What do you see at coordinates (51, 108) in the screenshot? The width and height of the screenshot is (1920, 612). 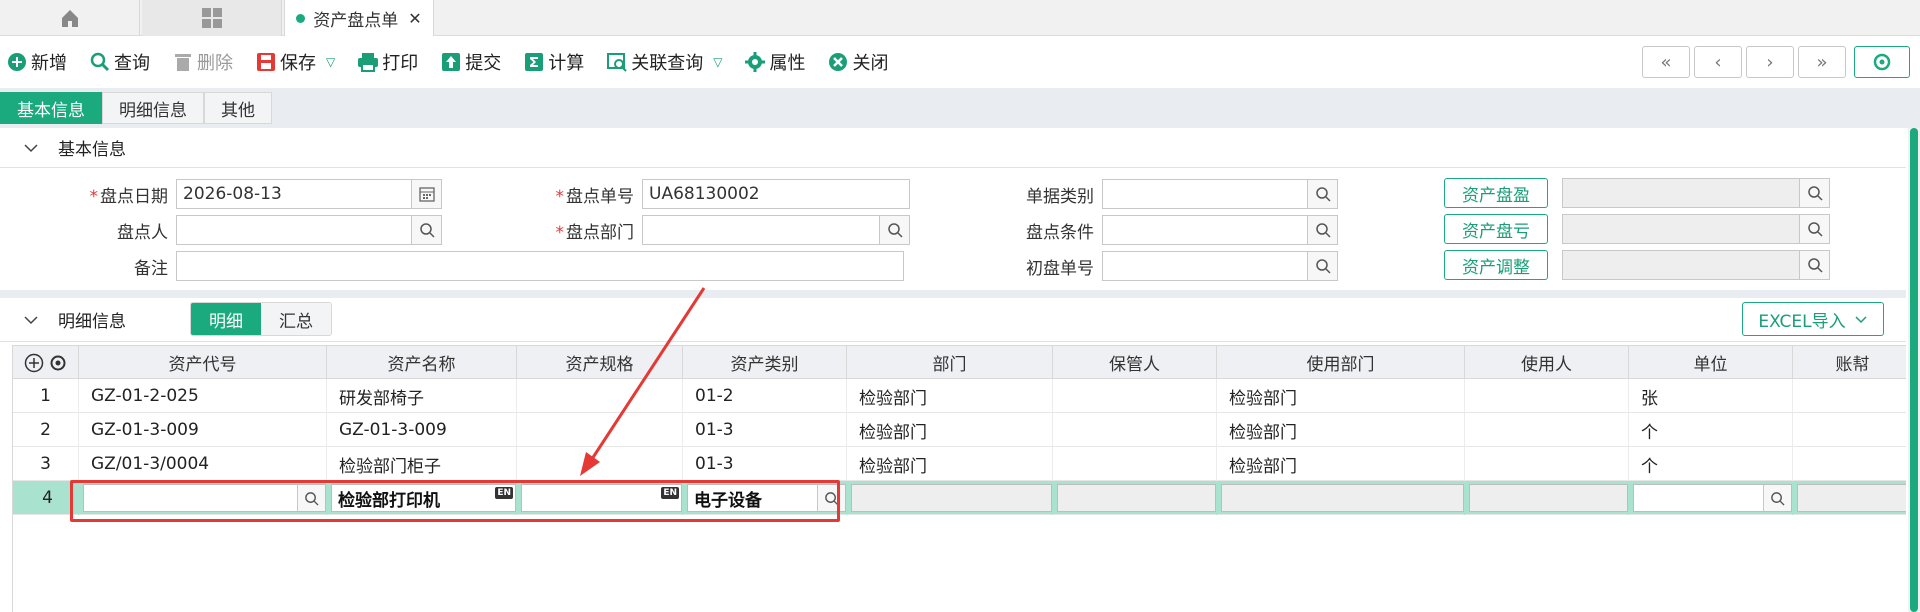 I see `subtab-basic: 基本信息` at bounding box center [51, 108].